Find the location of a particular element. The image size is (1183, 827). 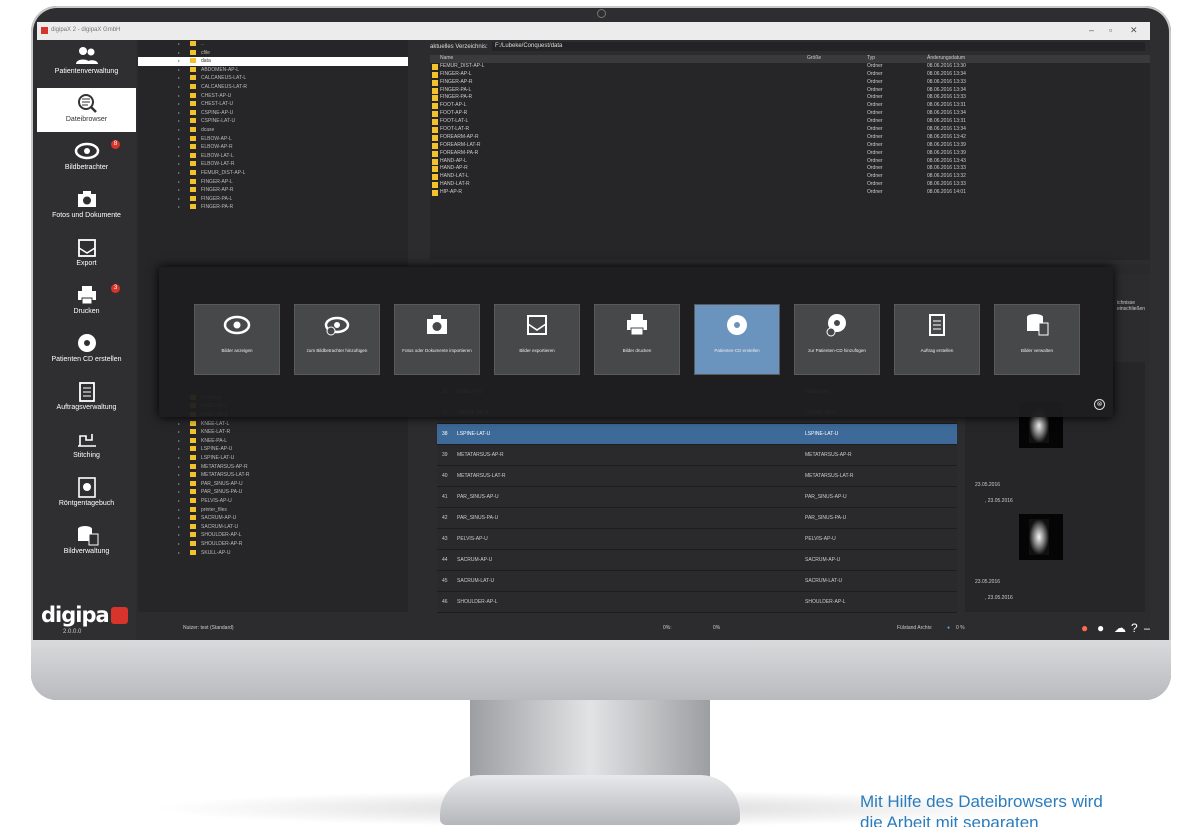

sidebar-item-bildverwaltung: Bildverwaltung is located at coordinates (86, 542).